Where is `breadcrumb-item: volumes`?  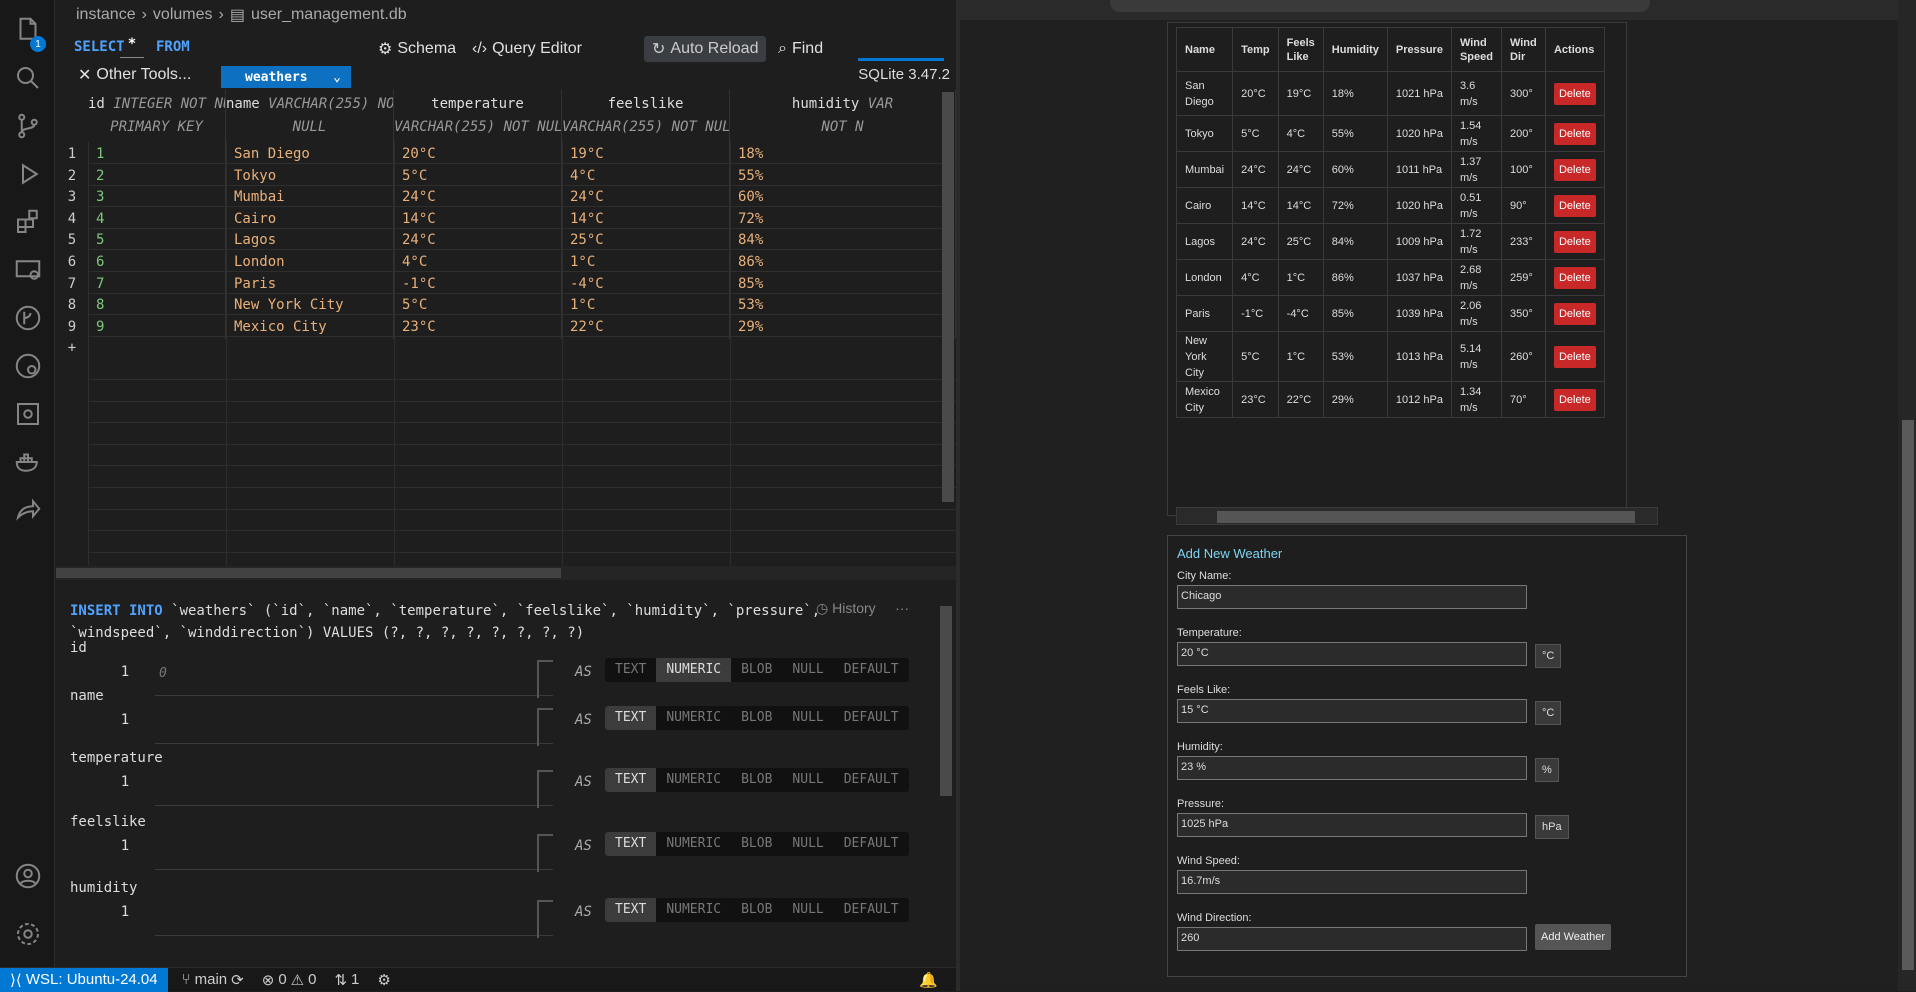
breadcrumb-item: volumes is located at coordinates (183, 15).